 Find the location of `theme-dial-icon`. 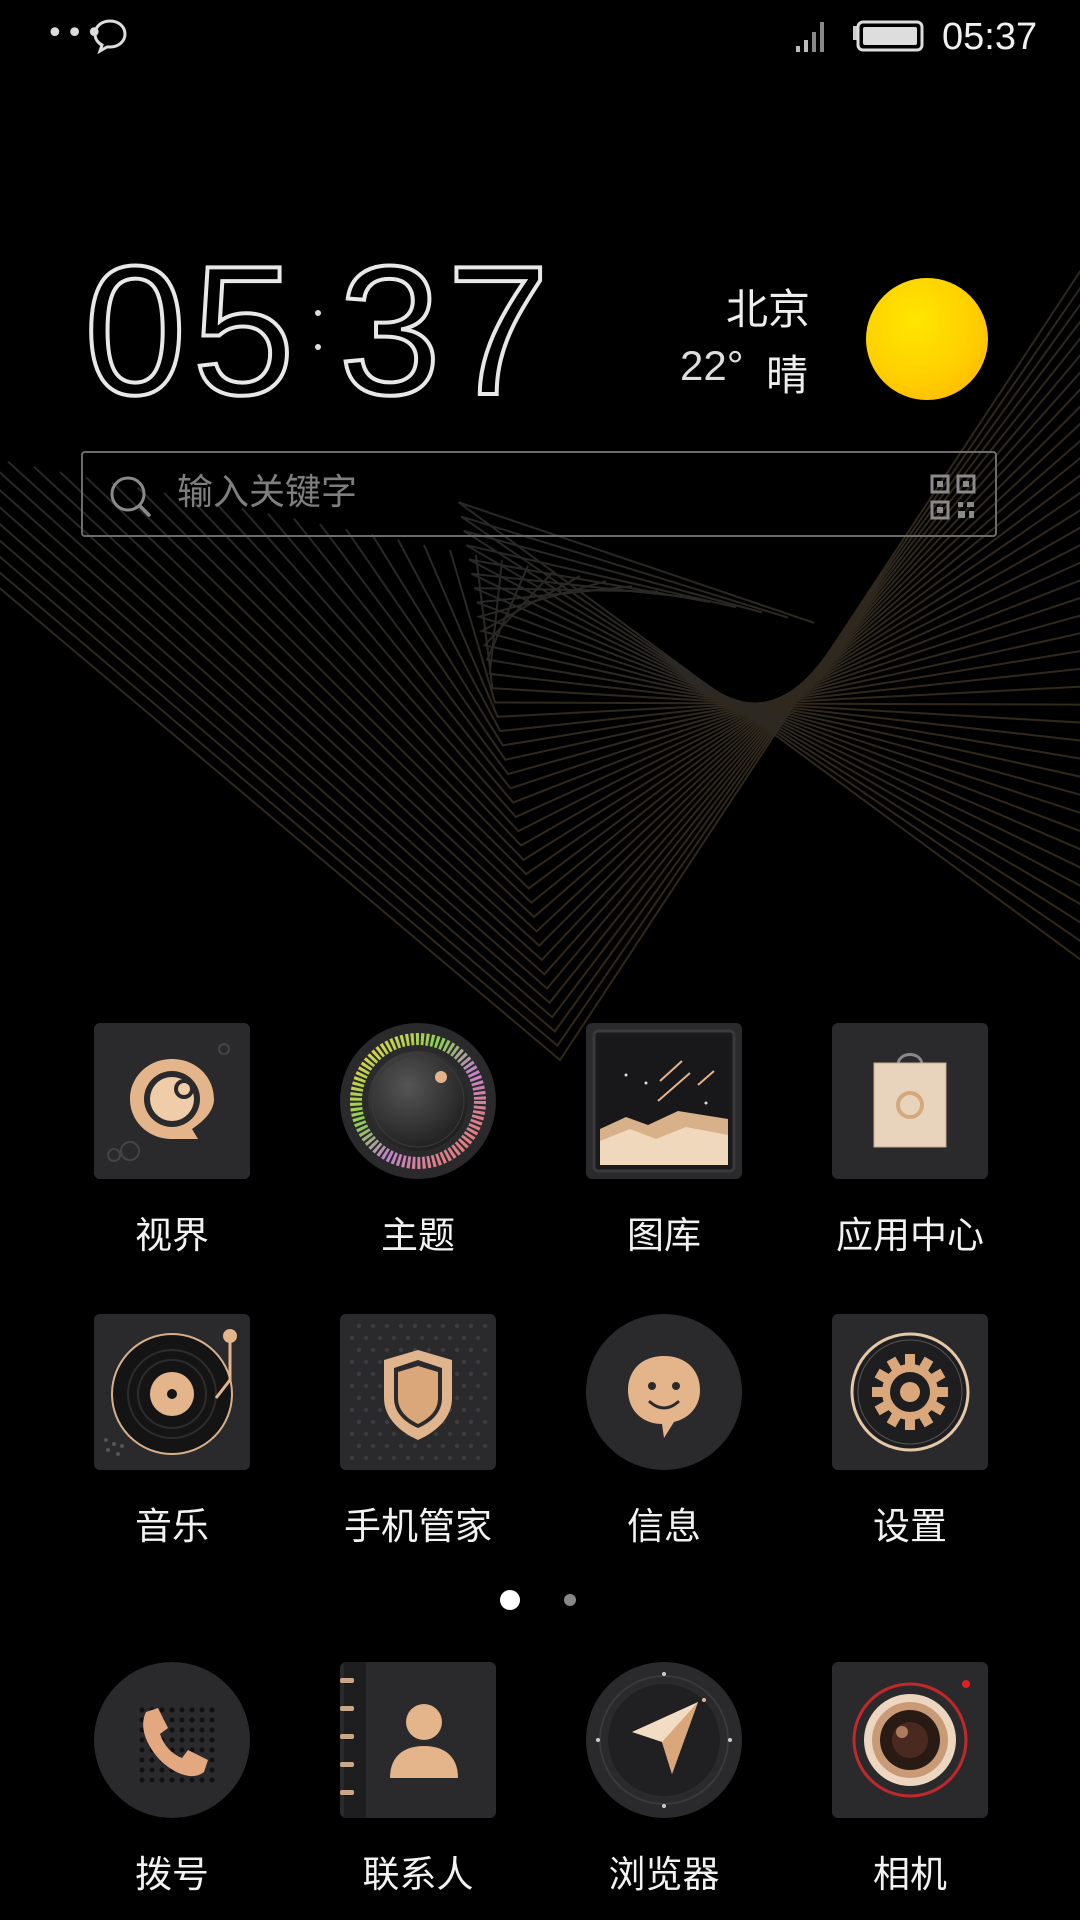

theme-dial-icon is located at coordinates (418, 1101).